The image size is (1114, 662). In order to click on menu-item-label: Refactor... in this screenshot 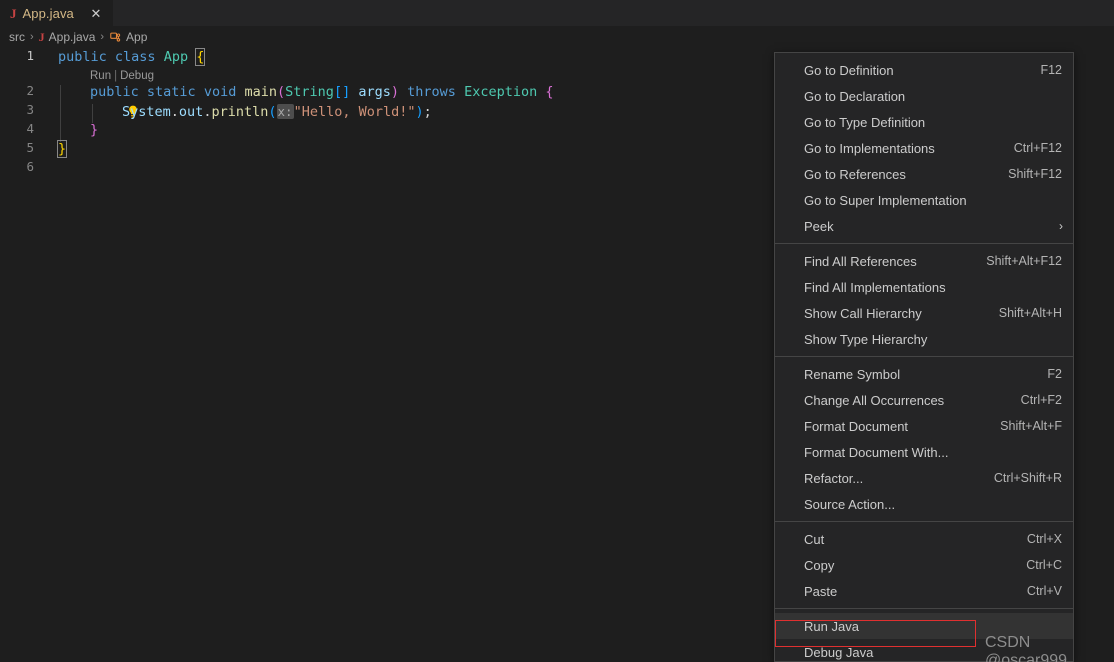, I will do `click(834, 478)`.